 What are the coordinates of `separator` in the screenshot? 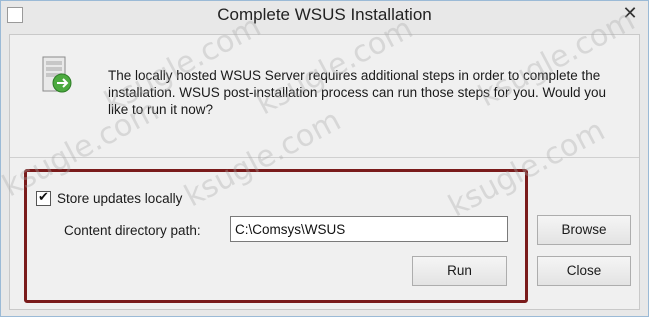 It's located at (324, 157).